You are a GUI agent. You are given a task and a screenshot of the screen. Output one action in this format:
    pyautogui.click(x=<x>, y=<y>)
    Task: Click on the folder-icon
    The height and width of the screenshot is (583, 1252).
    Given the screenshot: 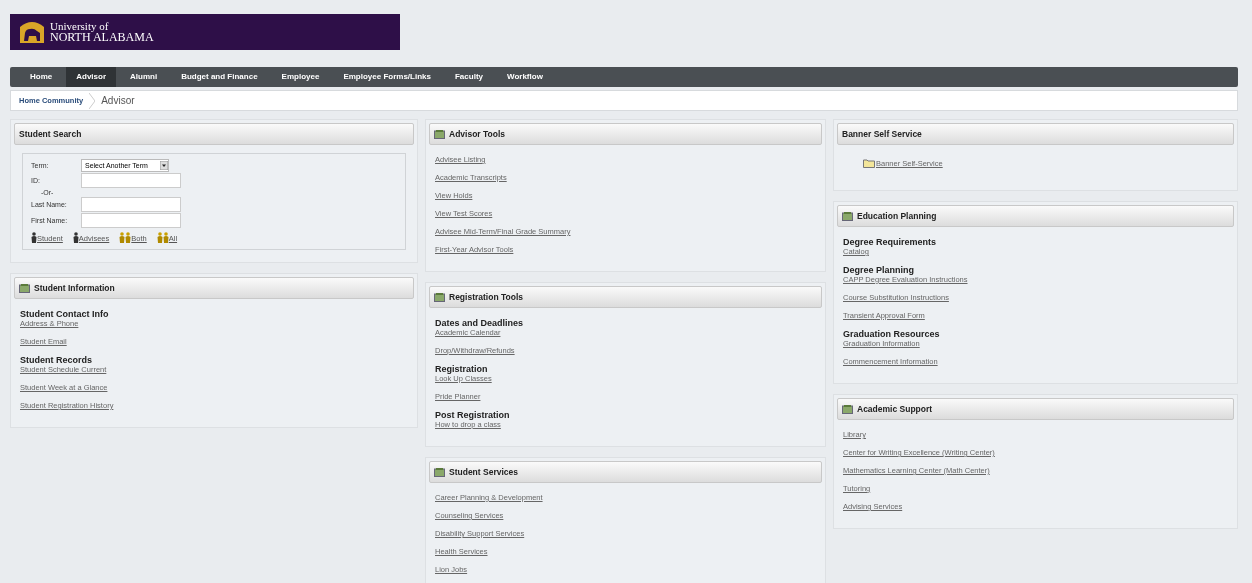 What is the action you would take?
    pyautogui.click(x=869, y=163)
    